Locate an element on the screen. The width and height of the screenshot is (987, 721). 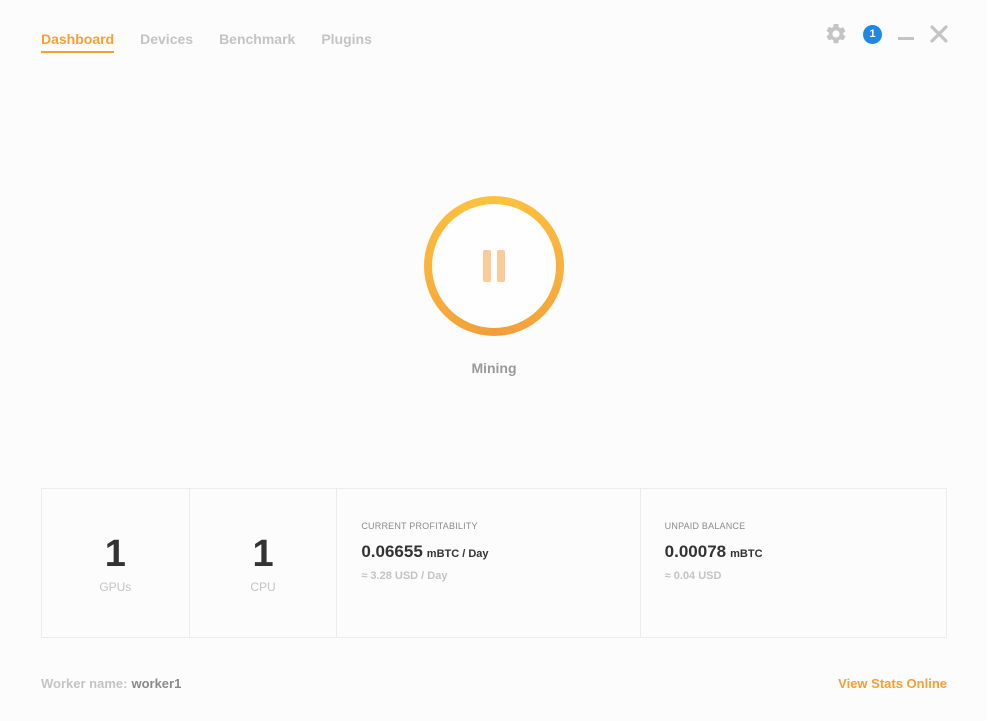
main-nav: Dashboard Devices Benchmark Plugins is located at coordinates (219, 42).